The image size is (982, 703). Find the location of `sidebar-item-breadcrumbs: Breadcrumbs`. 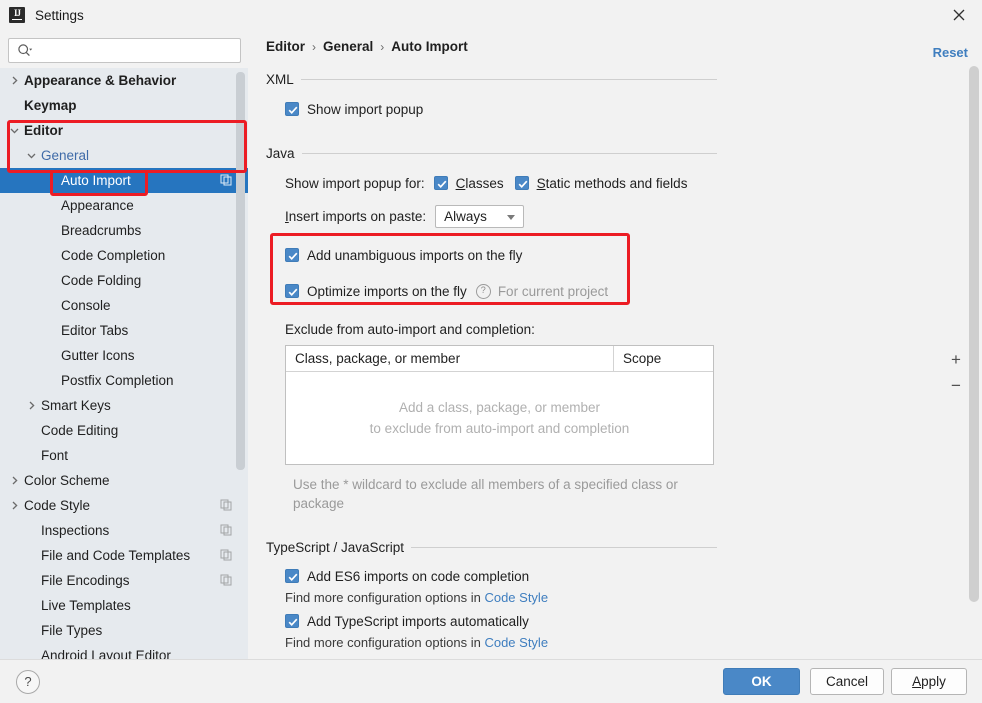

sidebar-item-breadcrumbs: Breadcrumbs is located at coordinates (124, 230).